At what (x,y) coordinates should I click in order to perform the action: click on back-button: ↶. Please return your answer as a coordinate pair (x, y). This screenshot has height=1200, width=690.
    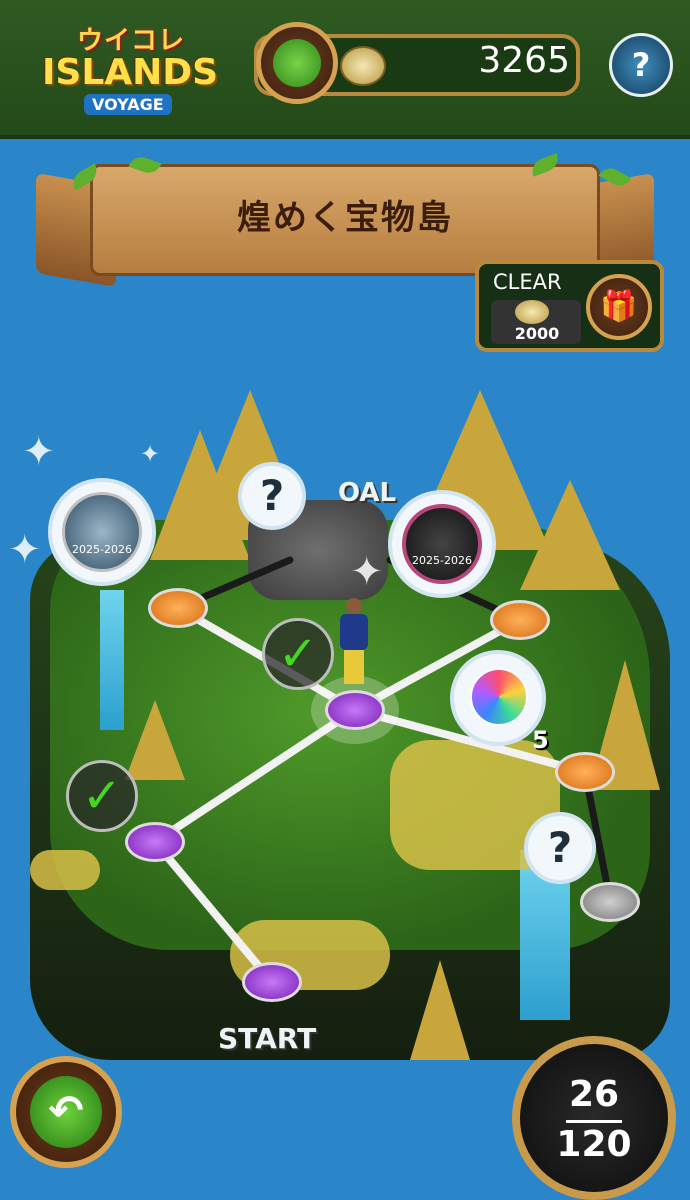
    Looking at the image, I should click on (66, 1112).